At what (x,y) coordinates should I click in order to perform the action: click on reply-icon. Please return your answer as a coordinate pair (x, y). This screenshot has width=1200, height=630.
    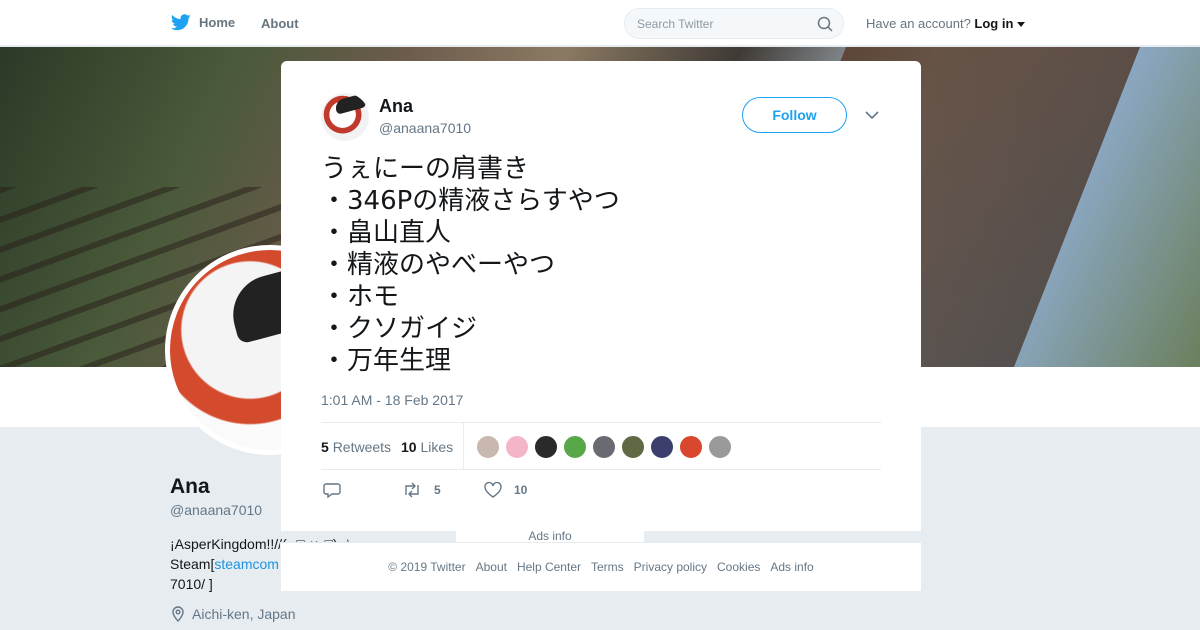
    Looking at the image, I should click on (332, 490).